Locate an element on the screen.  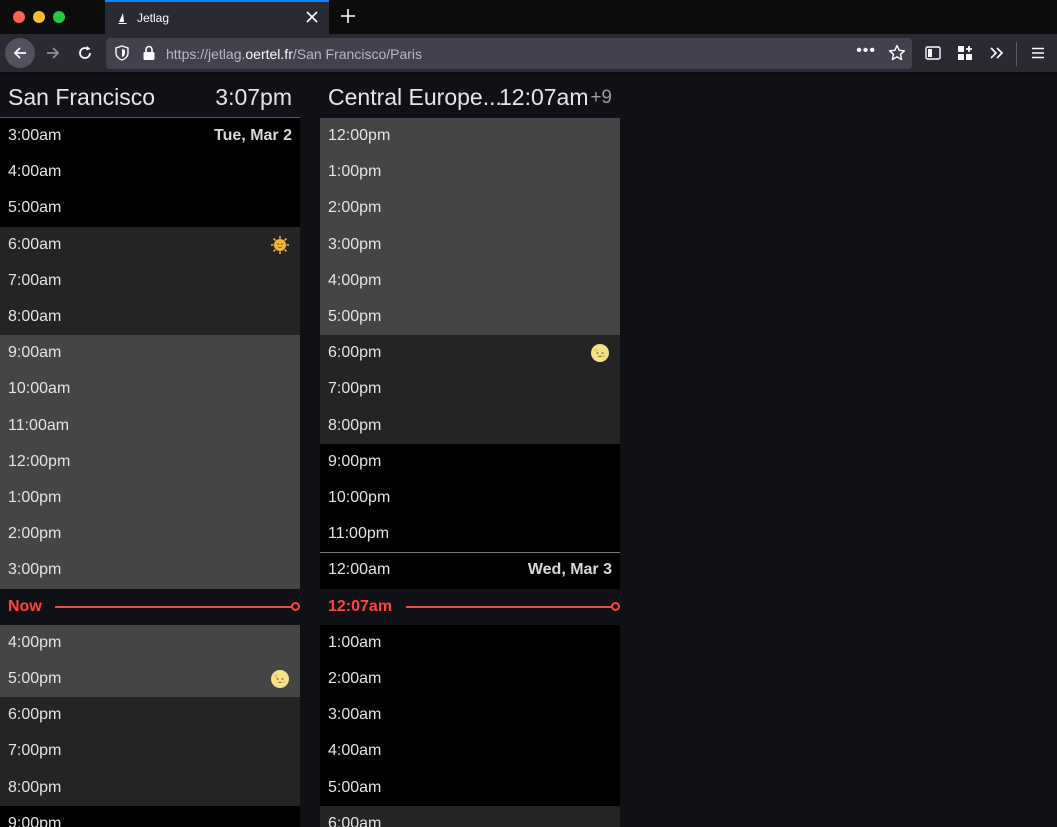
sun-icon is located at coordinates (280, 245).